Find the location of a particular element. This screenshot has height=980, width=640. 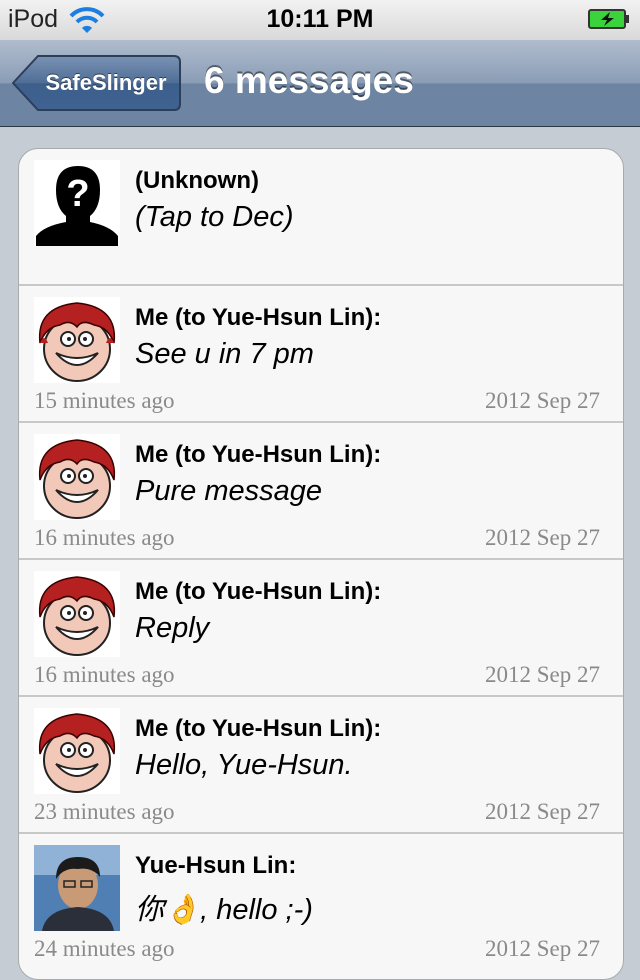

status-bar: iPod 10:11 PM is located at coordinates (320, 20).